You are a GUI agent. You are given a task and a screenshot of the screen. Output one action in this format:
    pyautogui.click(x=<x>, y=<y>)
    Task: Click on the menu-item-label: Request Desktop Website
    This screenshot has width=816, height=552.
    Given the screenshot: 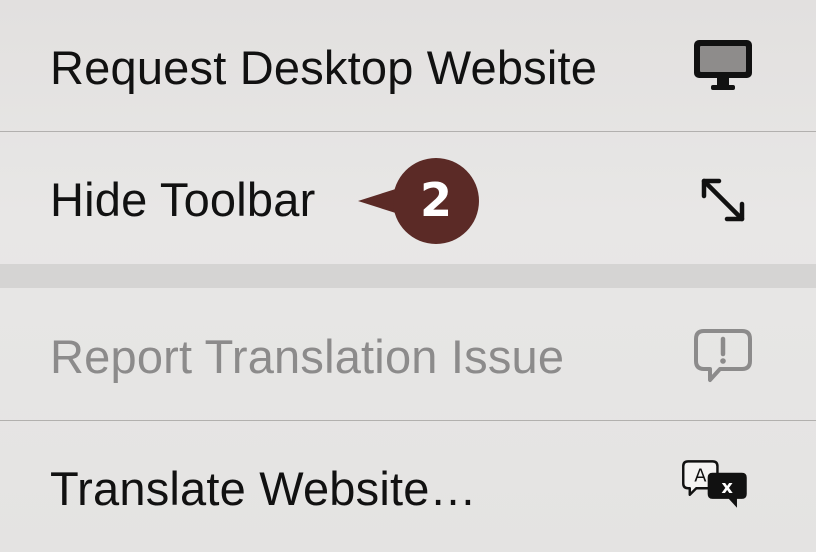 What is the action you would take?
    pyautogui.click(x=324, y=67)
    